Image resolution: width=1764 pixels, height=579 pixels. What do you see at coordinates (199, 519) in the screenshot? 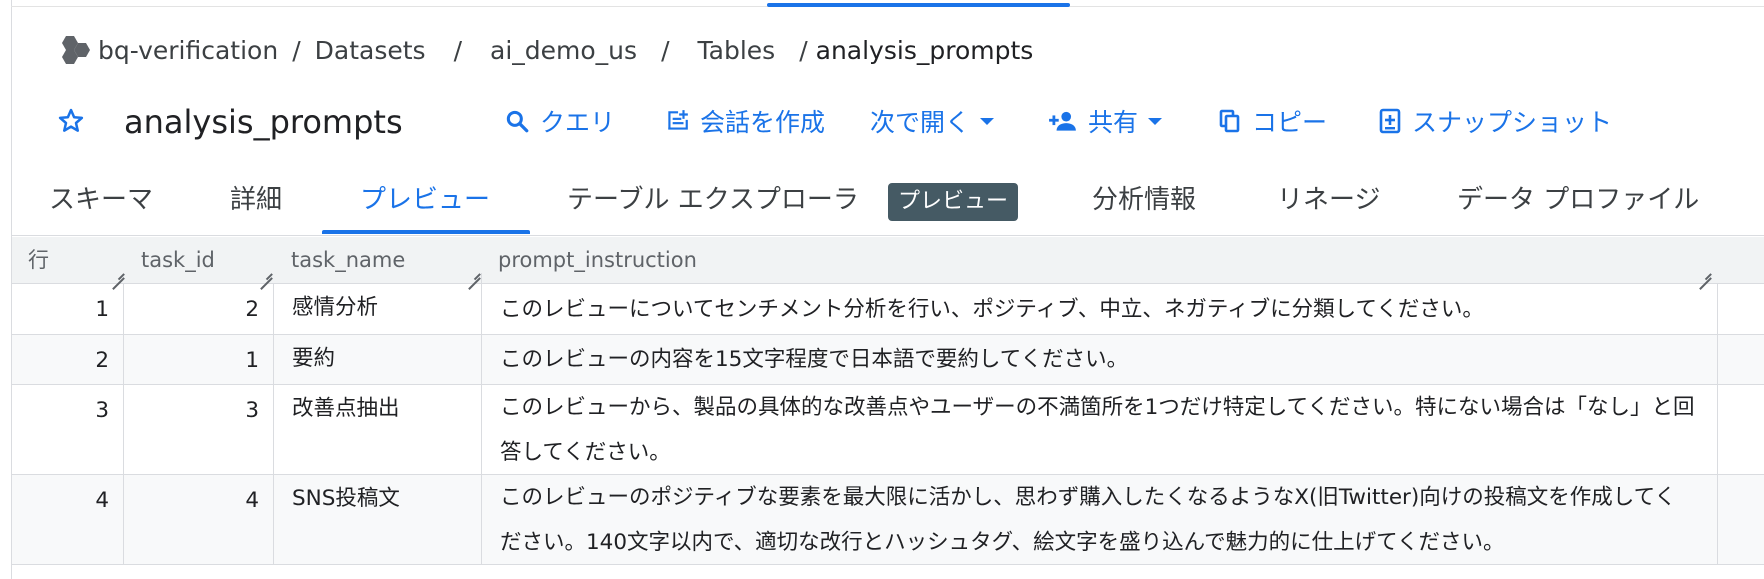
I see `cell-task-id: 4` at bounding box center [199, 519].